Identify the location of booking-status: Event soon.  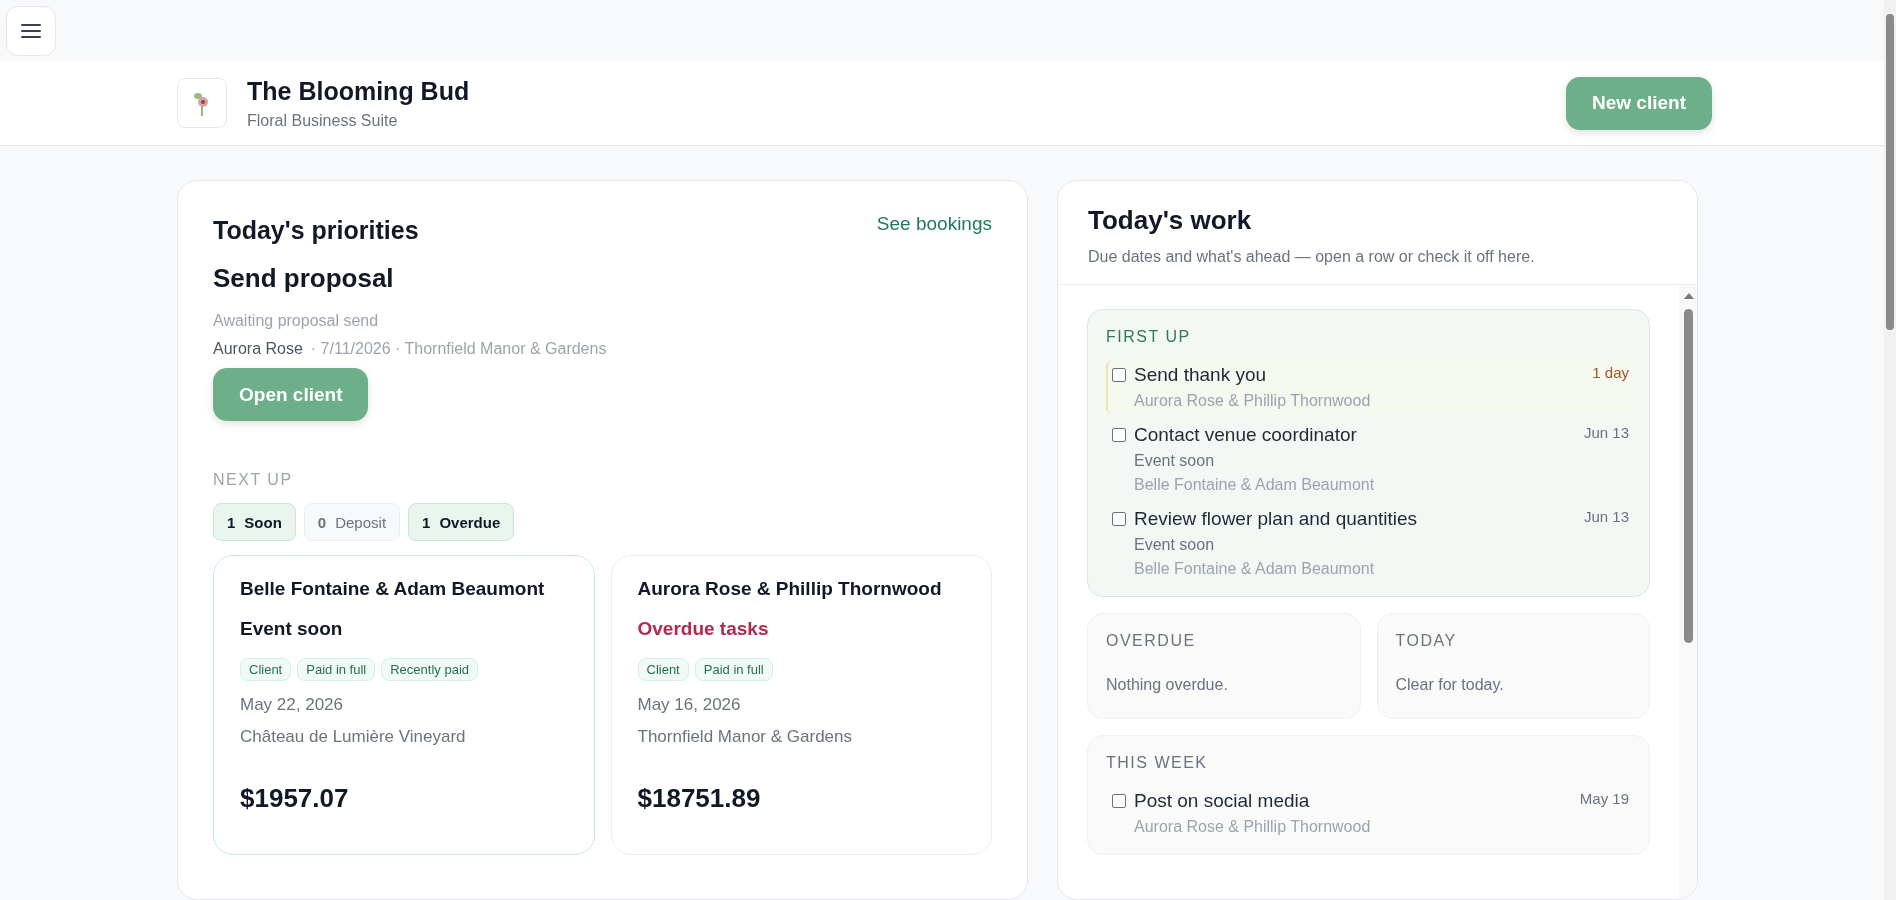
(292, 629).